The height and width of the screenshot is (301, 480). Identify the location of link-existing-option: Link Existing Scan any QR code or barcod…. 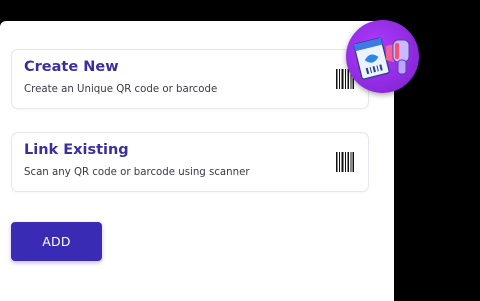
(190, 162).